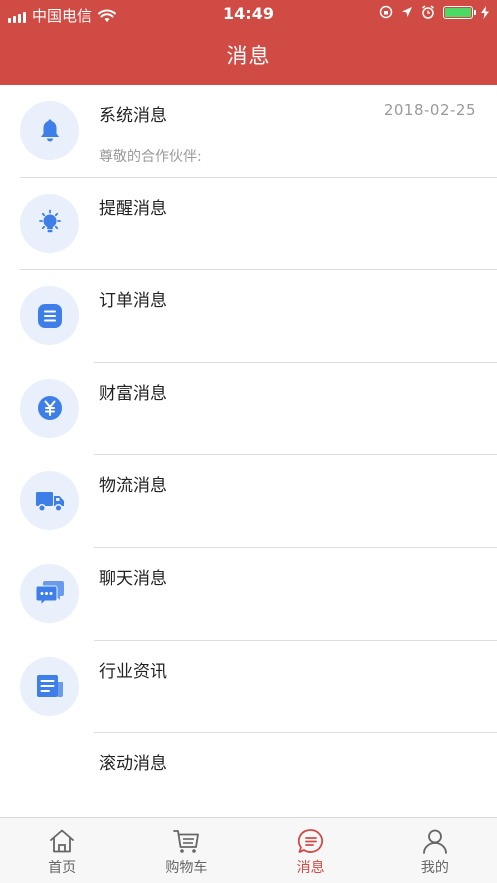 This screenshot has width=497, height=883. I want to click on message-title: 行业资讯, so click(133, 671).